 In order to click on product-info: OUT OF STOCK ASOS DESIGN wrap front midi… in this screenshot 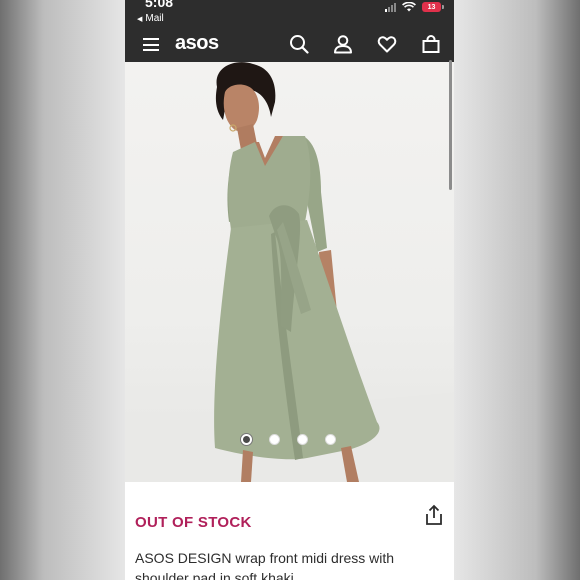, I will do `click(289, 531)`.